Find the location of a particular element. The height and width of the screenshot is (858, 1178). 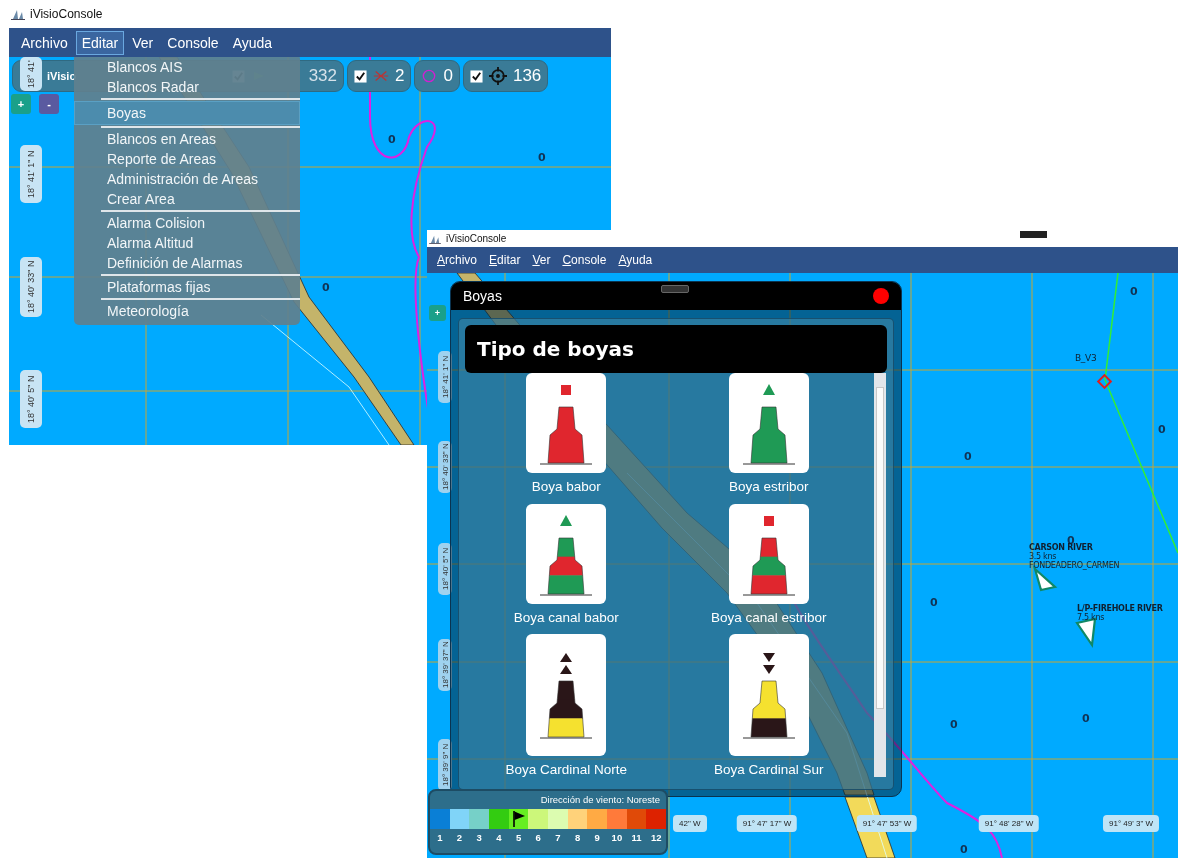

toolbar-title: iVisio is located at coordinates (62, 76).